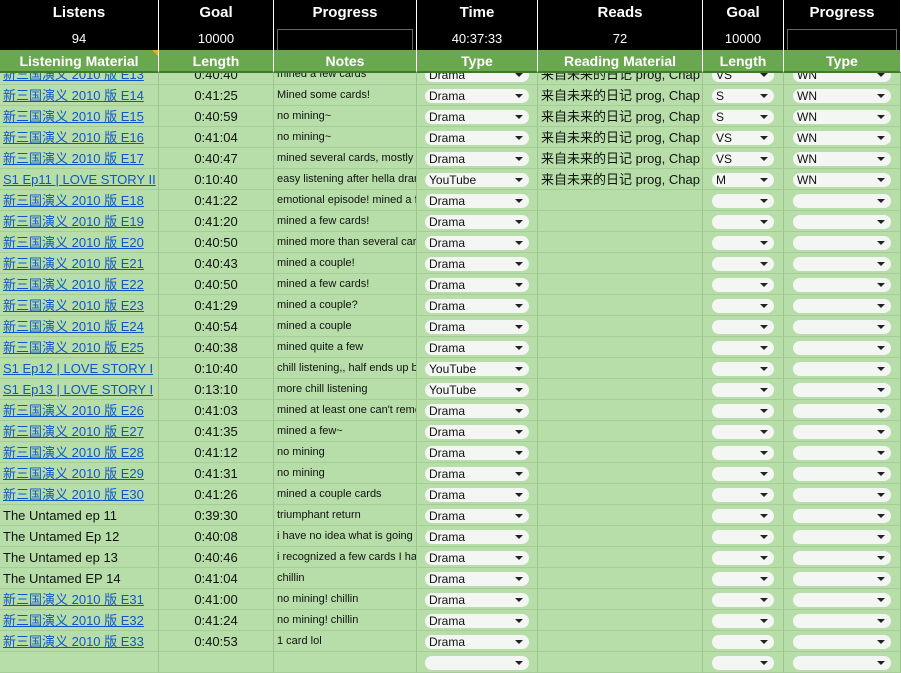 This screenshot has height=673, width=901. I want to click on reading-type-dropdown: WN, so click(842, 159).